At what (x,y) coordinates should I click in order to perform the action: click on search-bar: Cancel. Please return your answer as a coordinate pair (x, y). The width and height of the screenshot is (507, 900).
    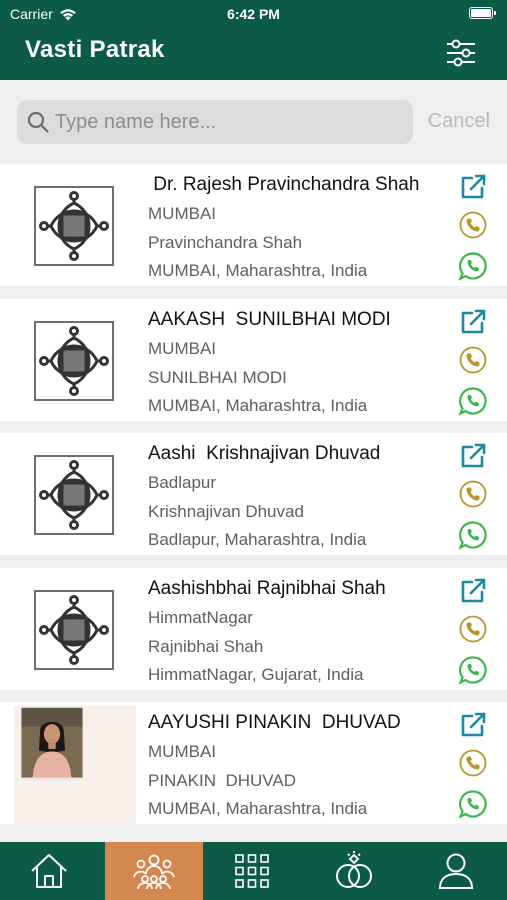
    Looking at the image, I should click on (253, 122).